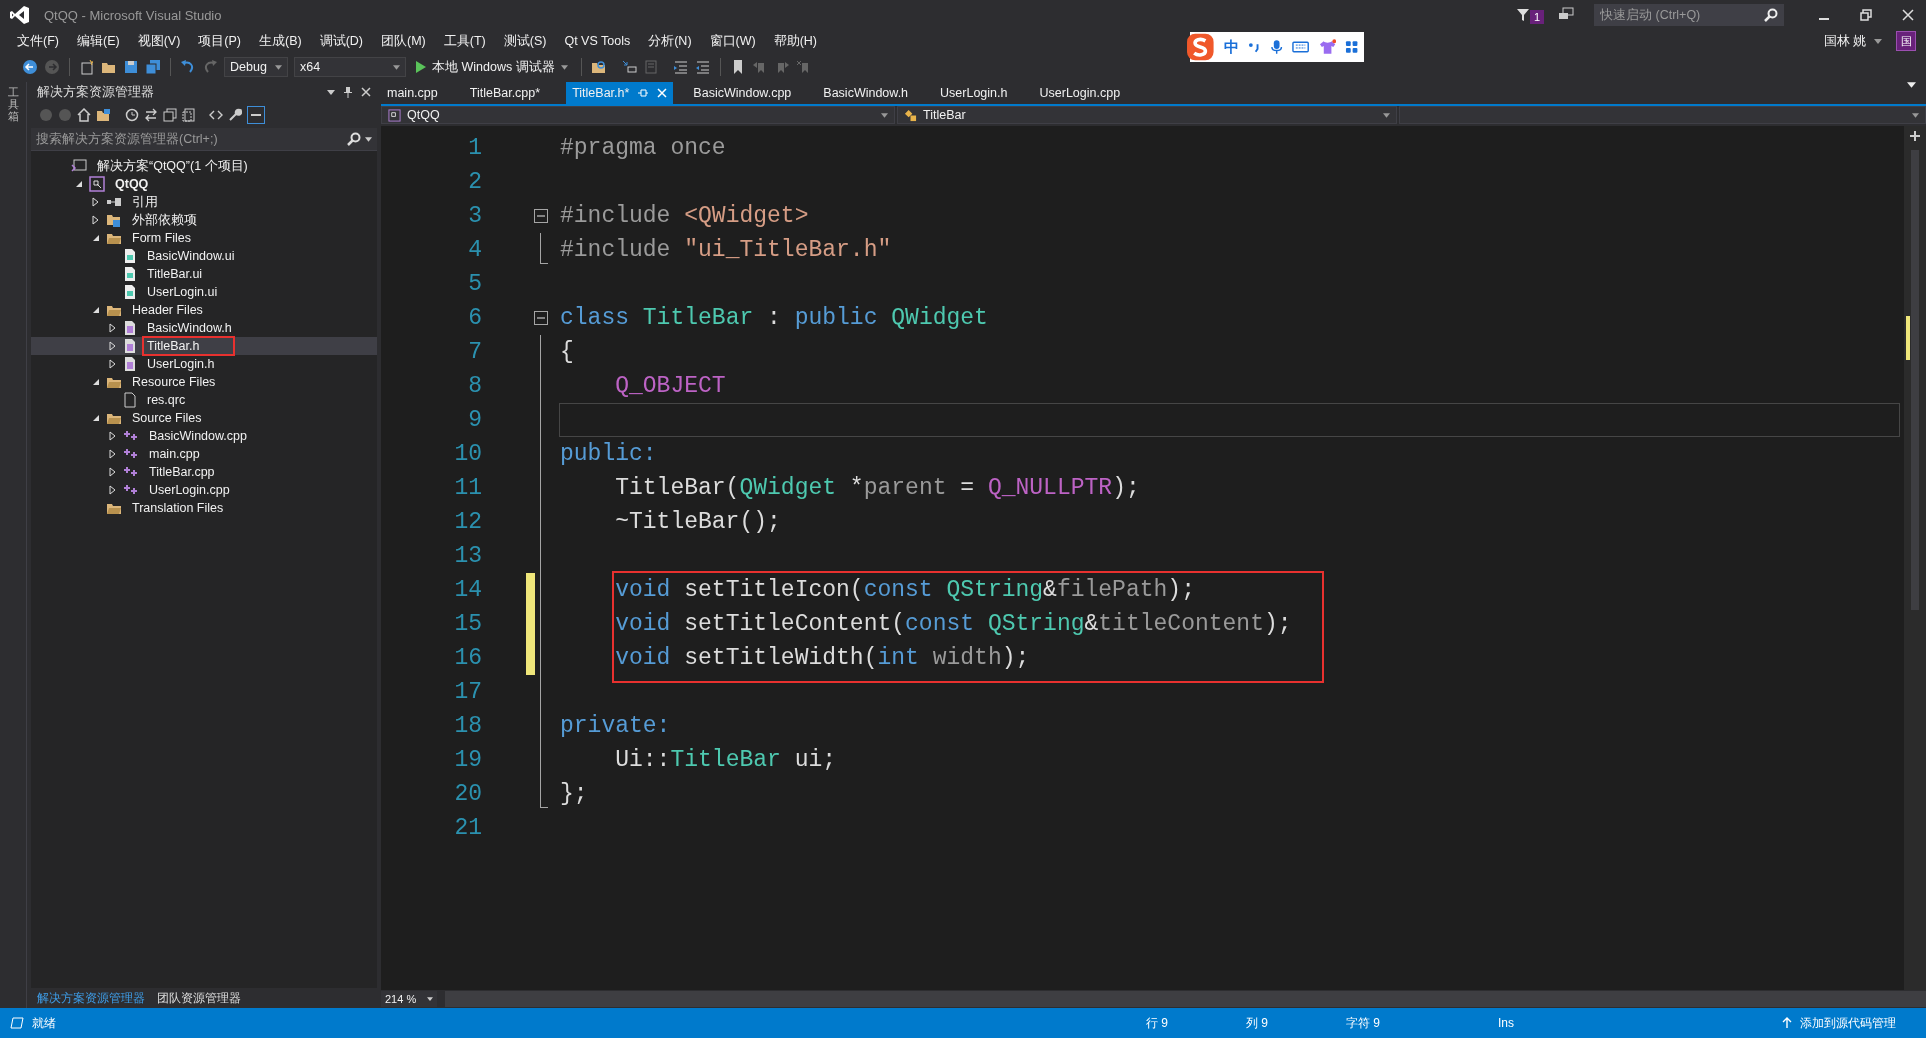 This screenshot has height=1038, width=1926. What do you see at coordinates (204, 346) in the screenshot?
I see `tree-item: TitleBar.h` at bounding box center [204, 346].